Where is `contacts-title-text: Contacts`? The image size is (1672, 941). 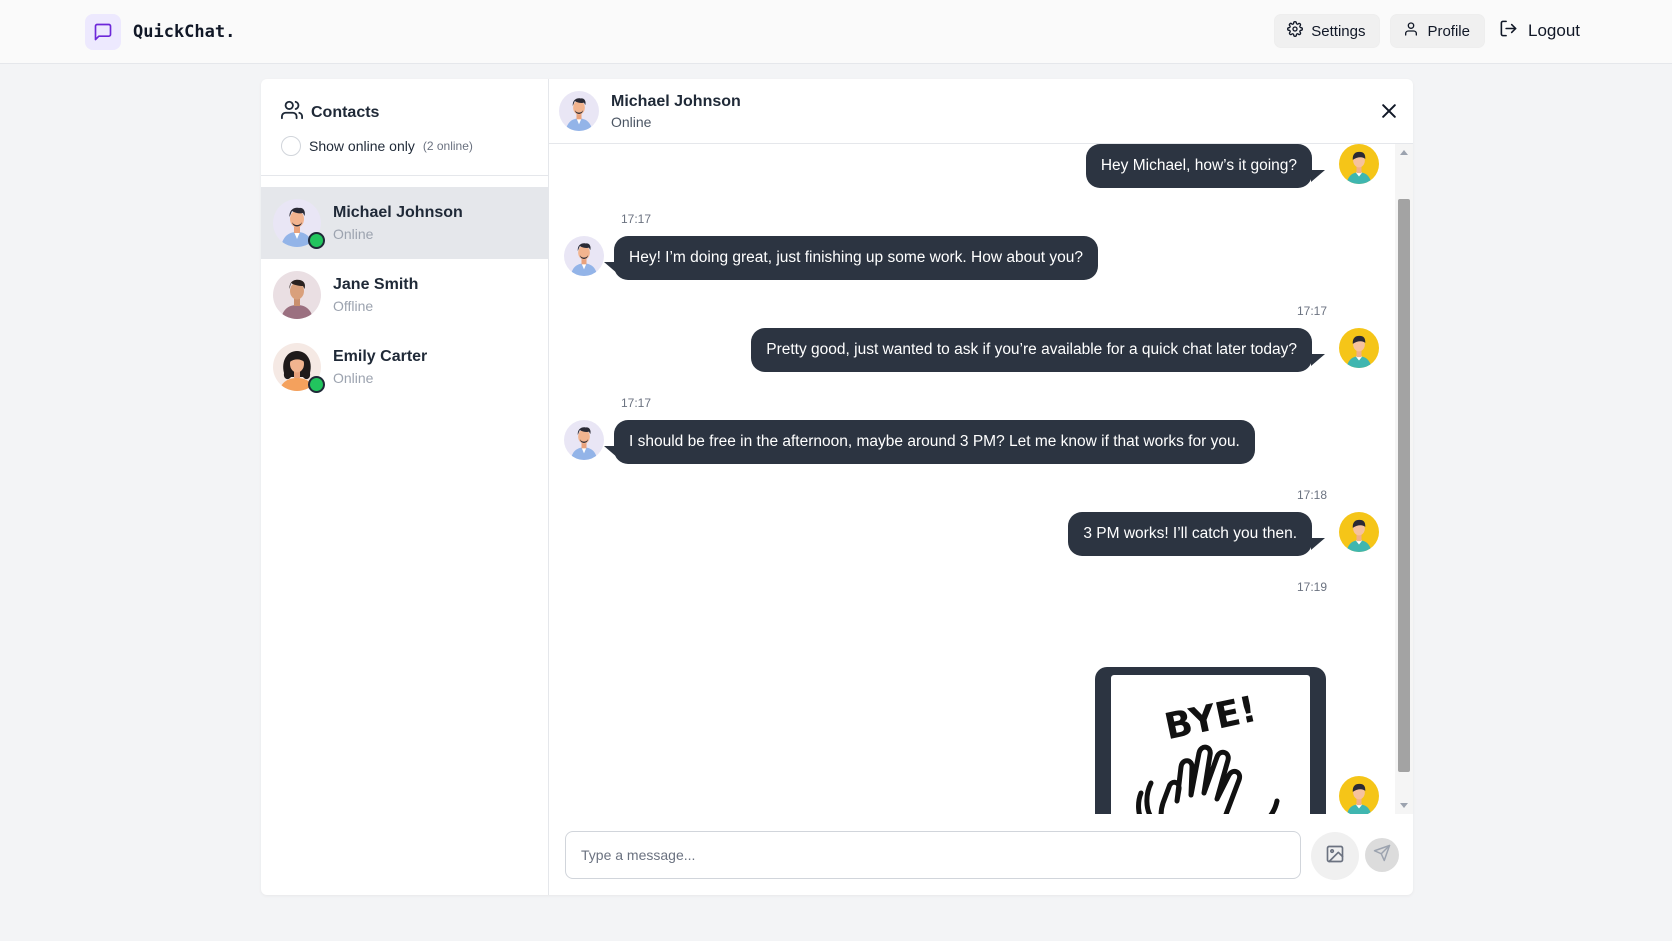
contacts-title-text: Contacts is located at coordinates (345, 112).